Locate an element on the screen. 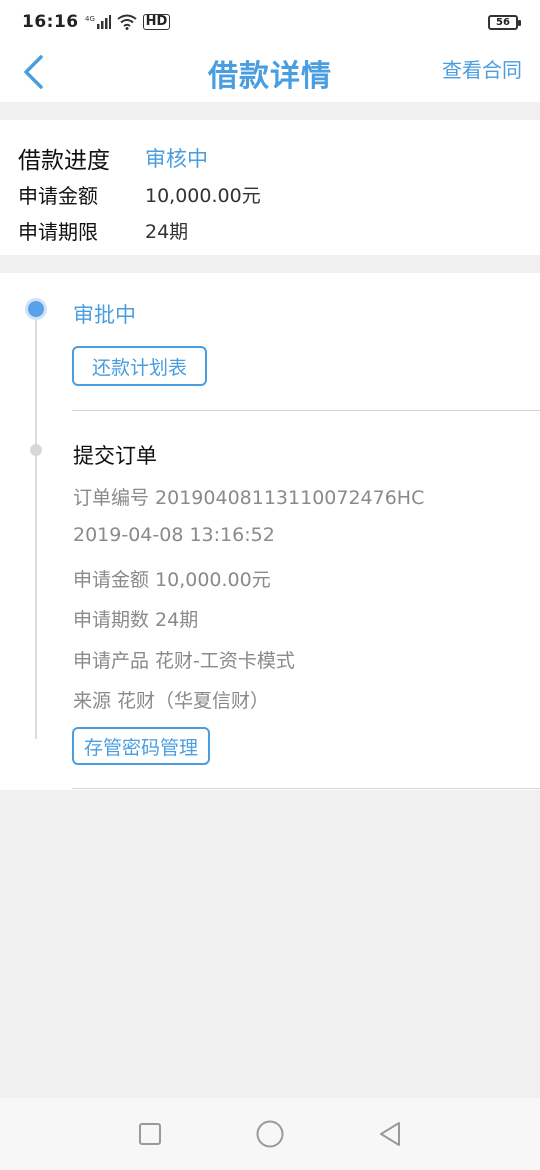  chevron-left-icon is located at coordinates (33, 72).